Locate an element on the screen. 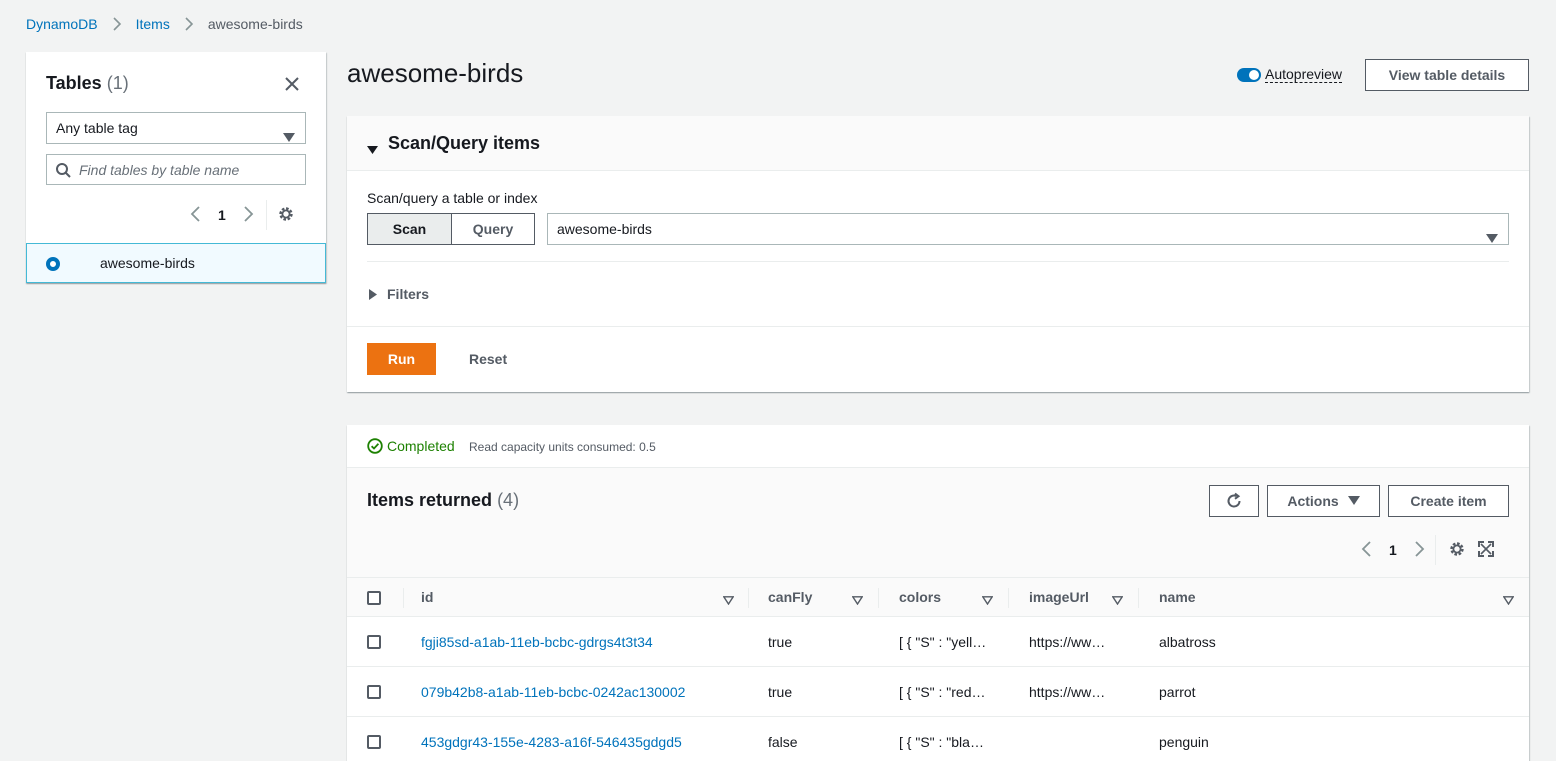  breadcrumb-dynamodb: DynamoDB is located at coordinates (62, 24).